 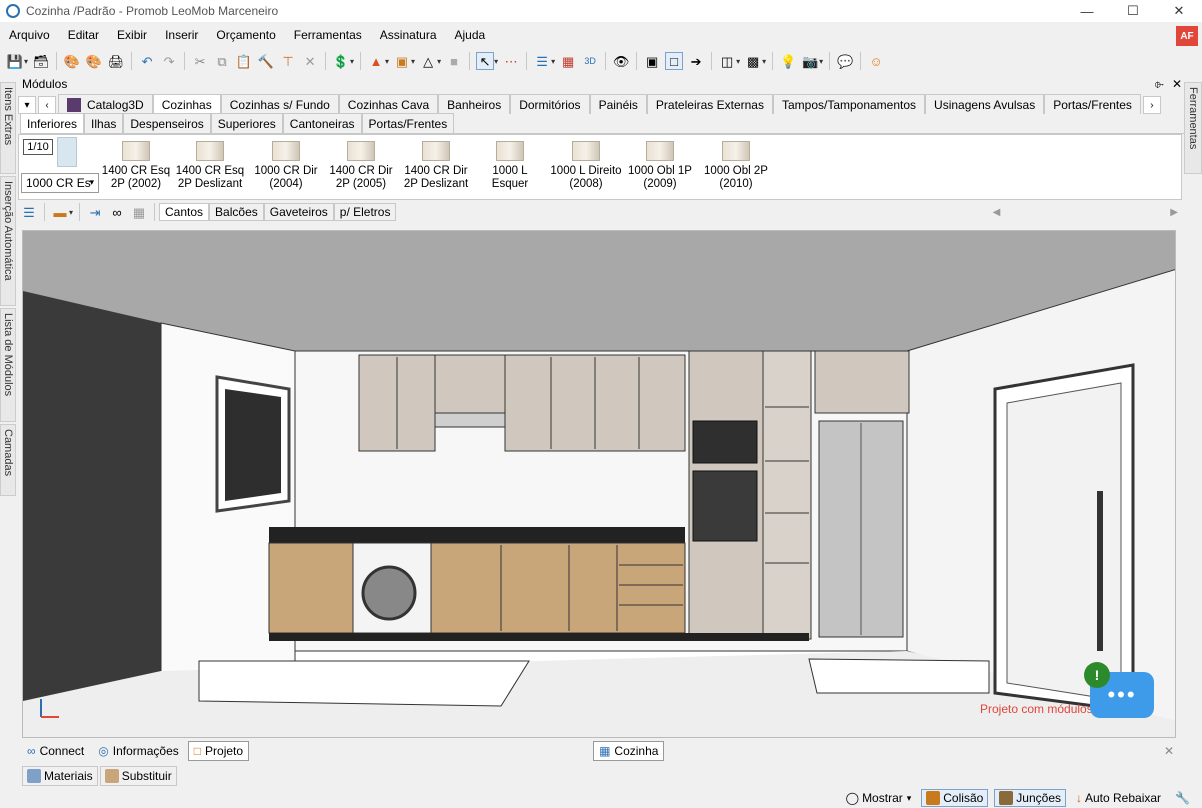 I want to click on camera-icon: 📷, so click(x=810, y=61).